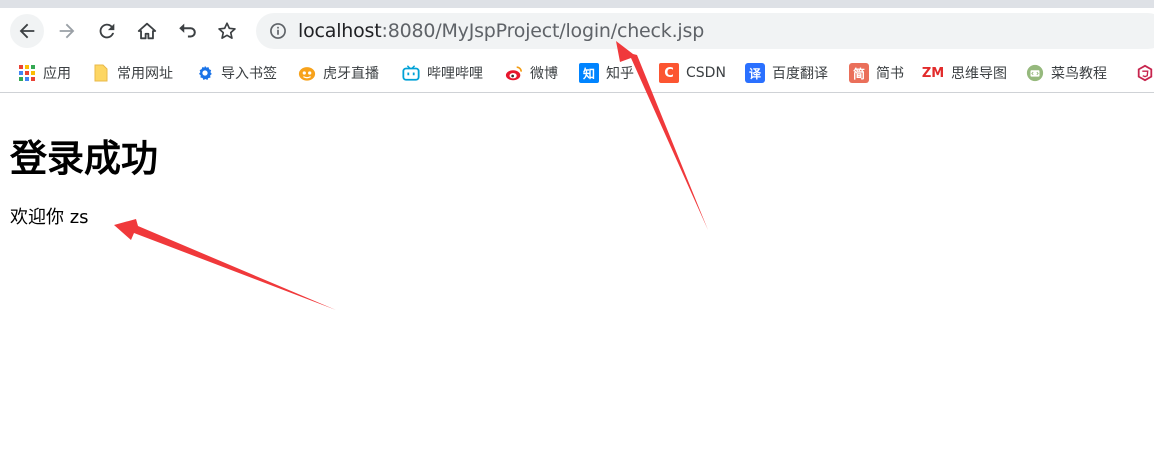 This screenshot has height=474, width=1154. I want to click on back-button, so click(27, 31).